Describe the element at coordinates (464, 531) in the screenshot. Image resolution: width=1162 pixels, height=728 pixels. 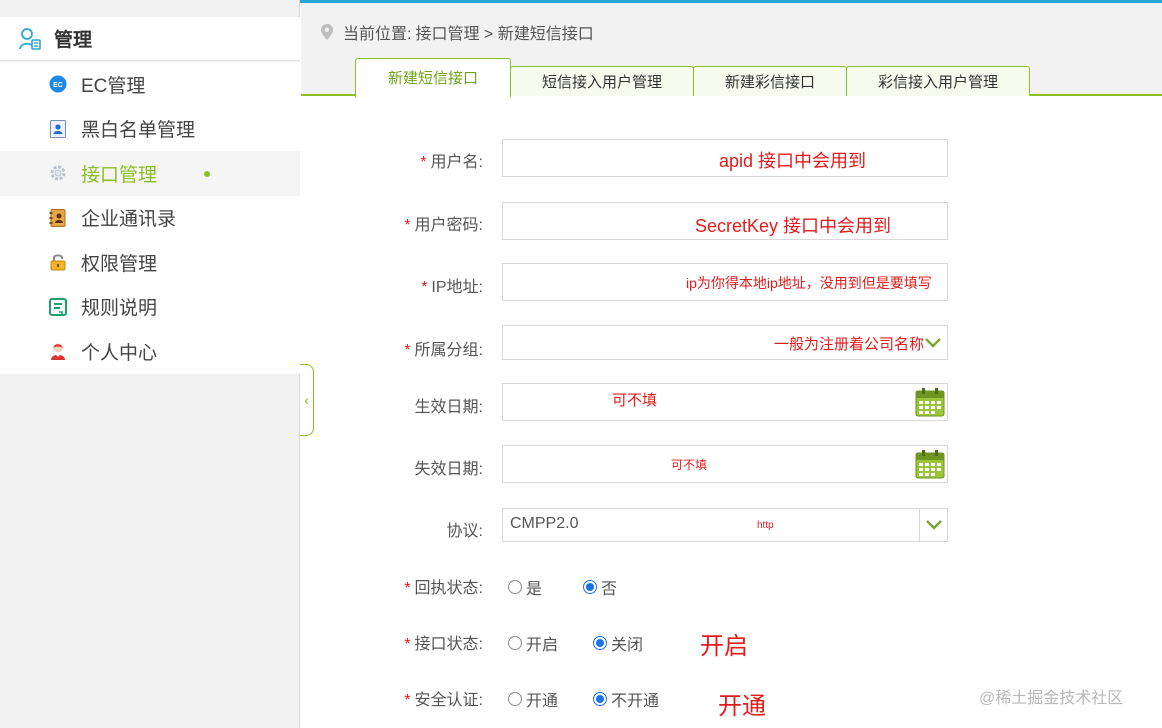
I see `protocol-label: 协议:` at that location.